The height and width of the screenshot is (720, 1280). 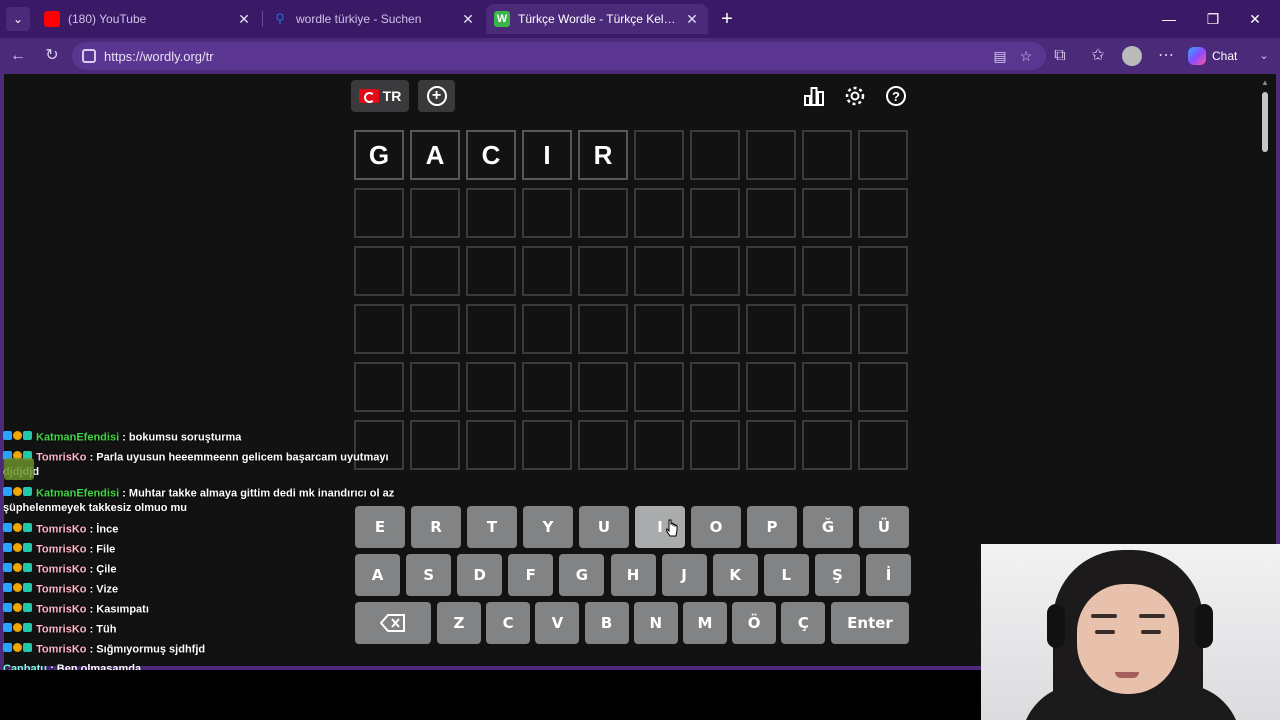 I want to click on settings-button, so click(x=855, y=96).